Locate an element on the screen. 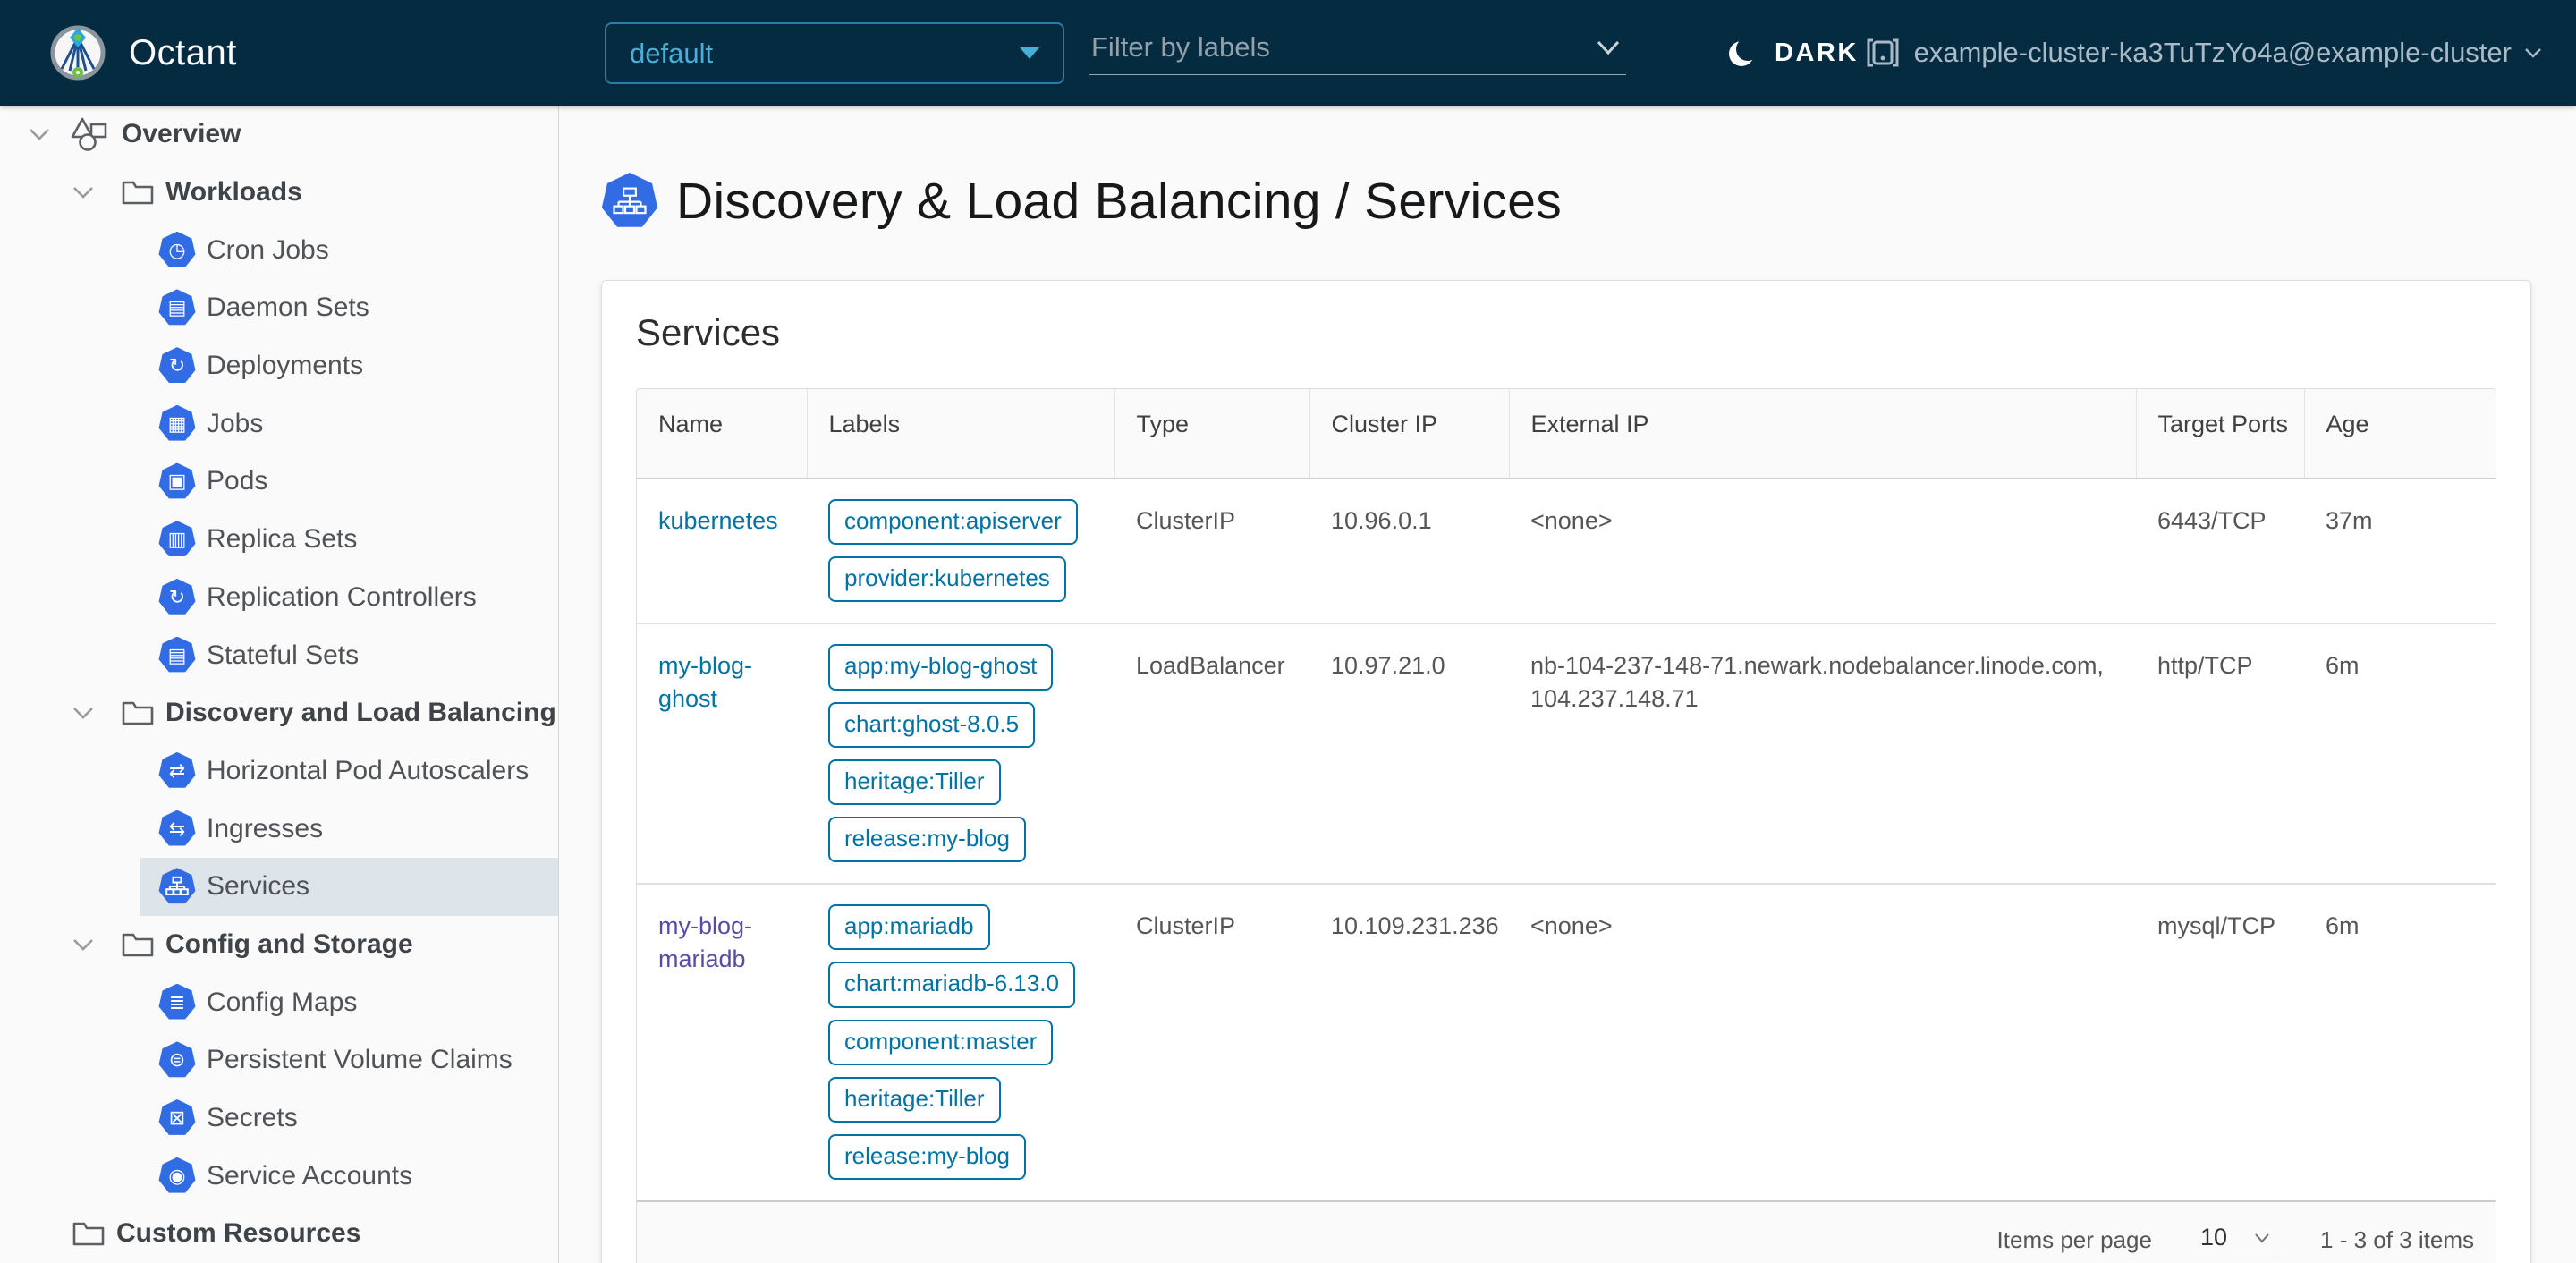 Image resolution: width=2576 pixels, height=1263 pixels. sidebar-item-jobs: ▦ Jobs is located at coordinates (349, 423).